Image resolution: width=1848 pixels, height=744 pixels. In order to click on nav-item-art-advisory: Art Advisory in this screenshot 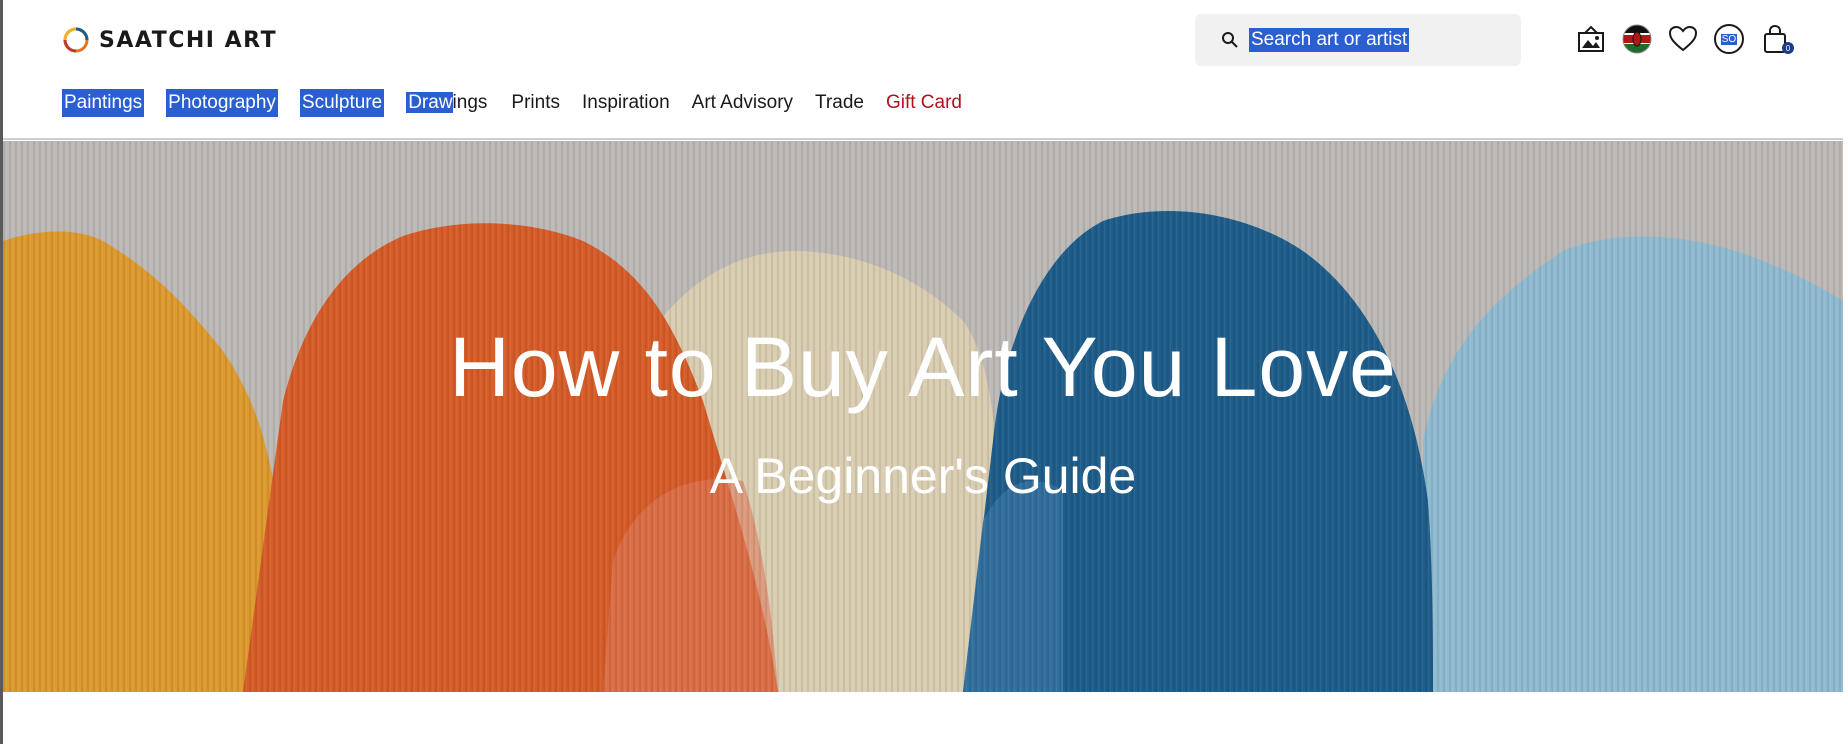, I will do `click(742, 103)`.